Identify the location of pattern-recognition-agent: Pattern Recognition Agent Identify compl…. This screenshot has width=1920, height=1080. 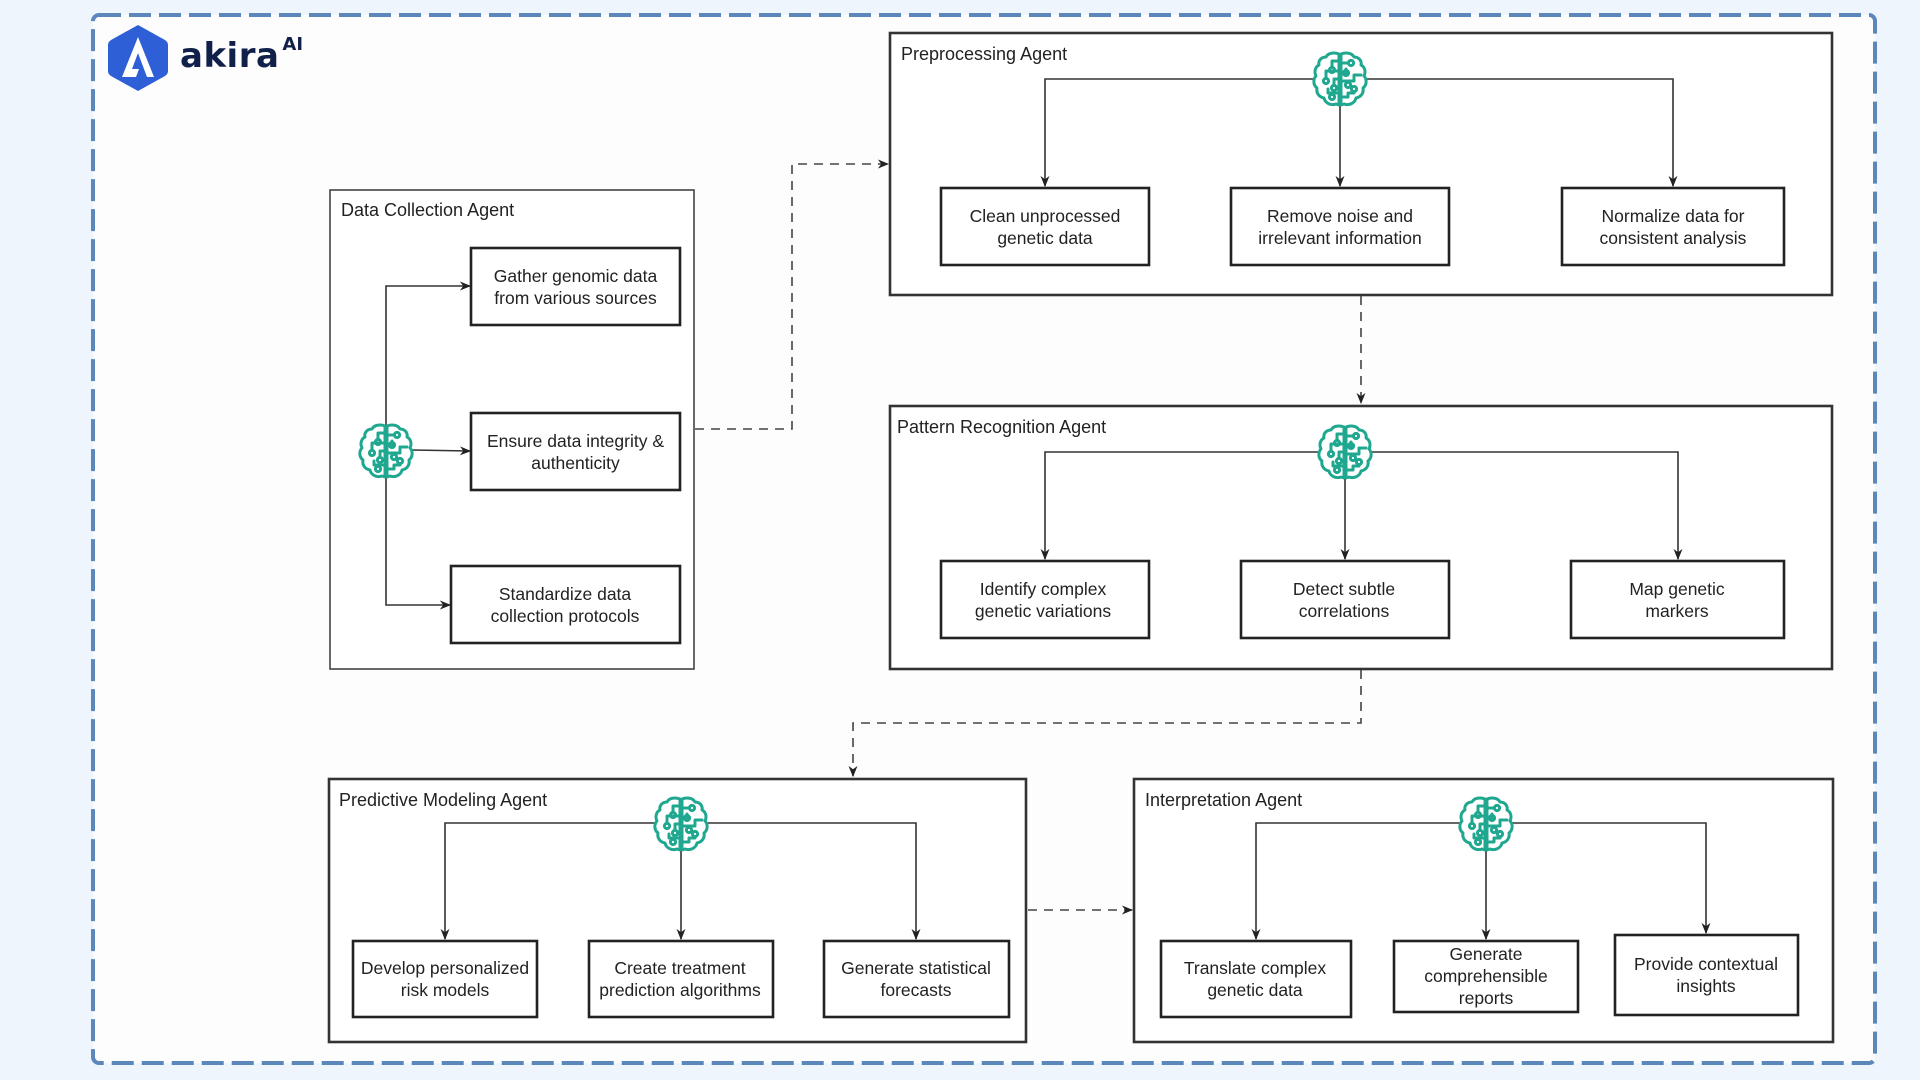
(1361, 537).